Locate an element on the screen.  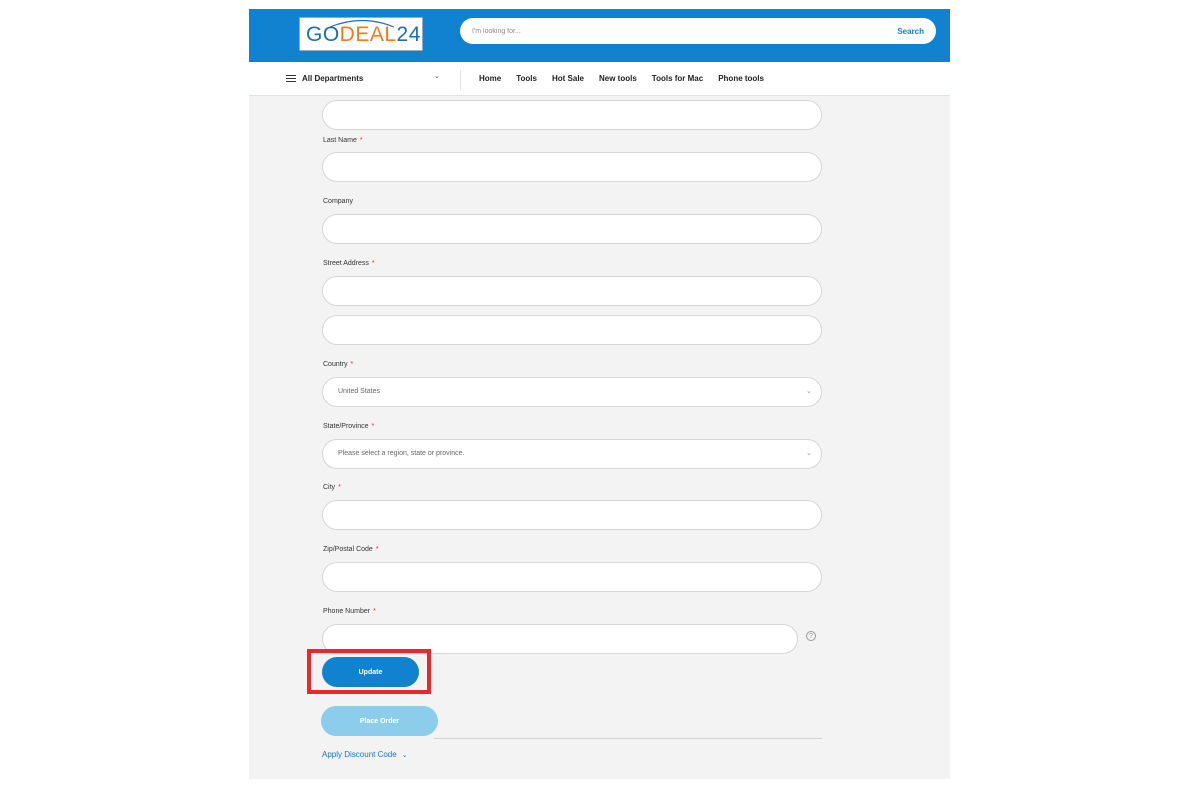
city-field is located at coordinates (572, 515).